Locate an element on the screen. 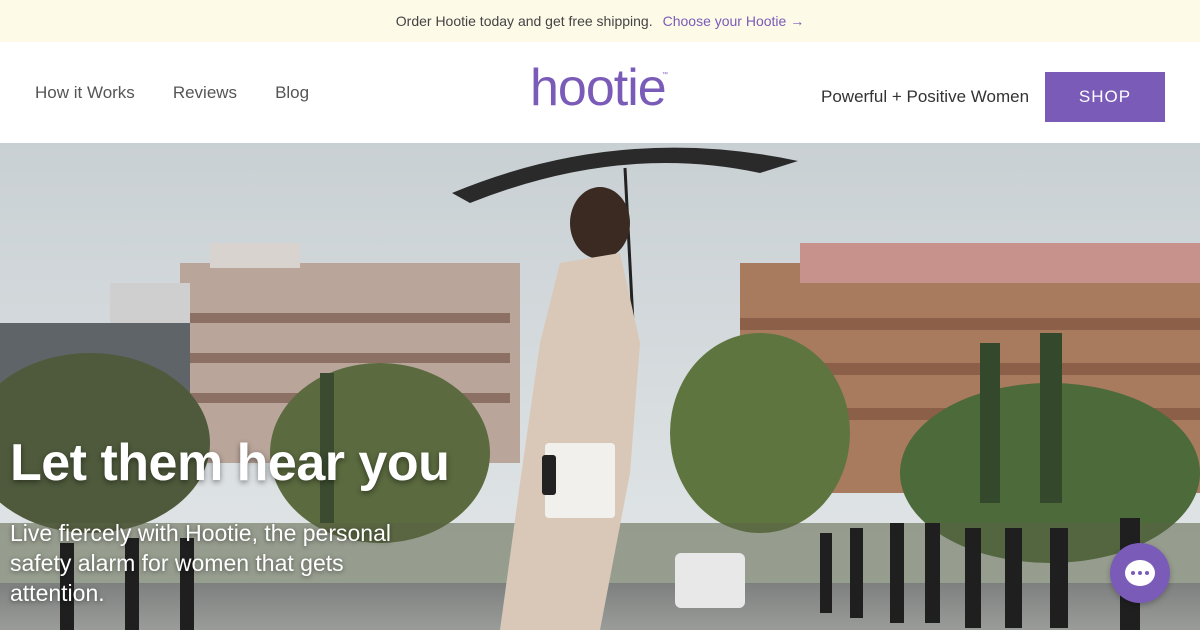 The image size is (1200, 630). shop-button: SHOP is located at coordinates (1105, 97).